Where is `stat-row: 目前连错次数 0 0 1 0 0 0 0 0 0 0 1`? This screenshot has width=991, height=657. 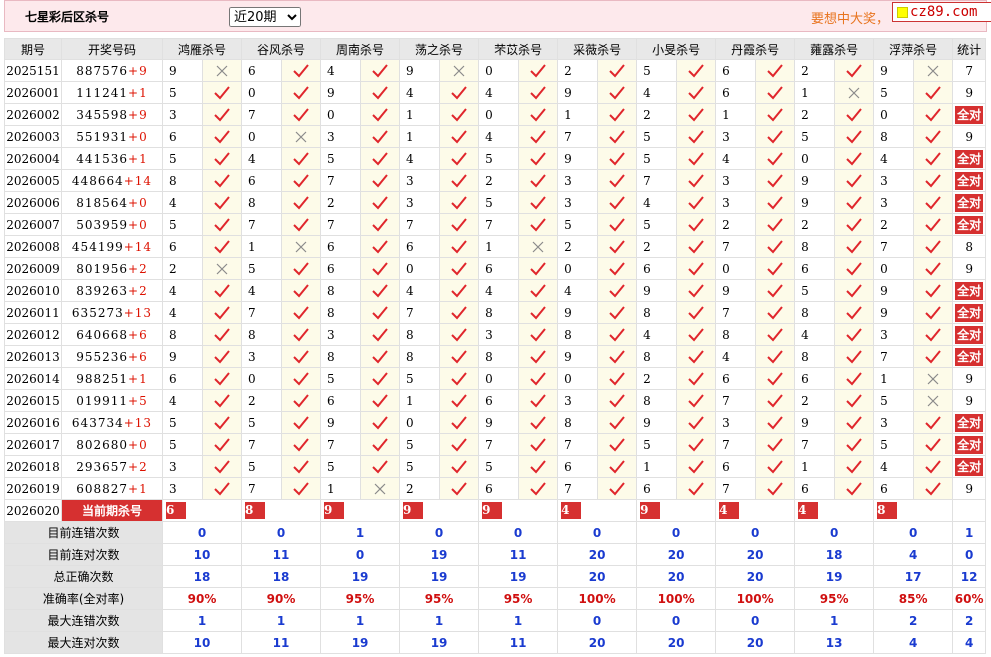
stat-row: 目前连错次数 0 0 1 0 0 0 0 0 0 0 1 is located at coordinates (495, 532).